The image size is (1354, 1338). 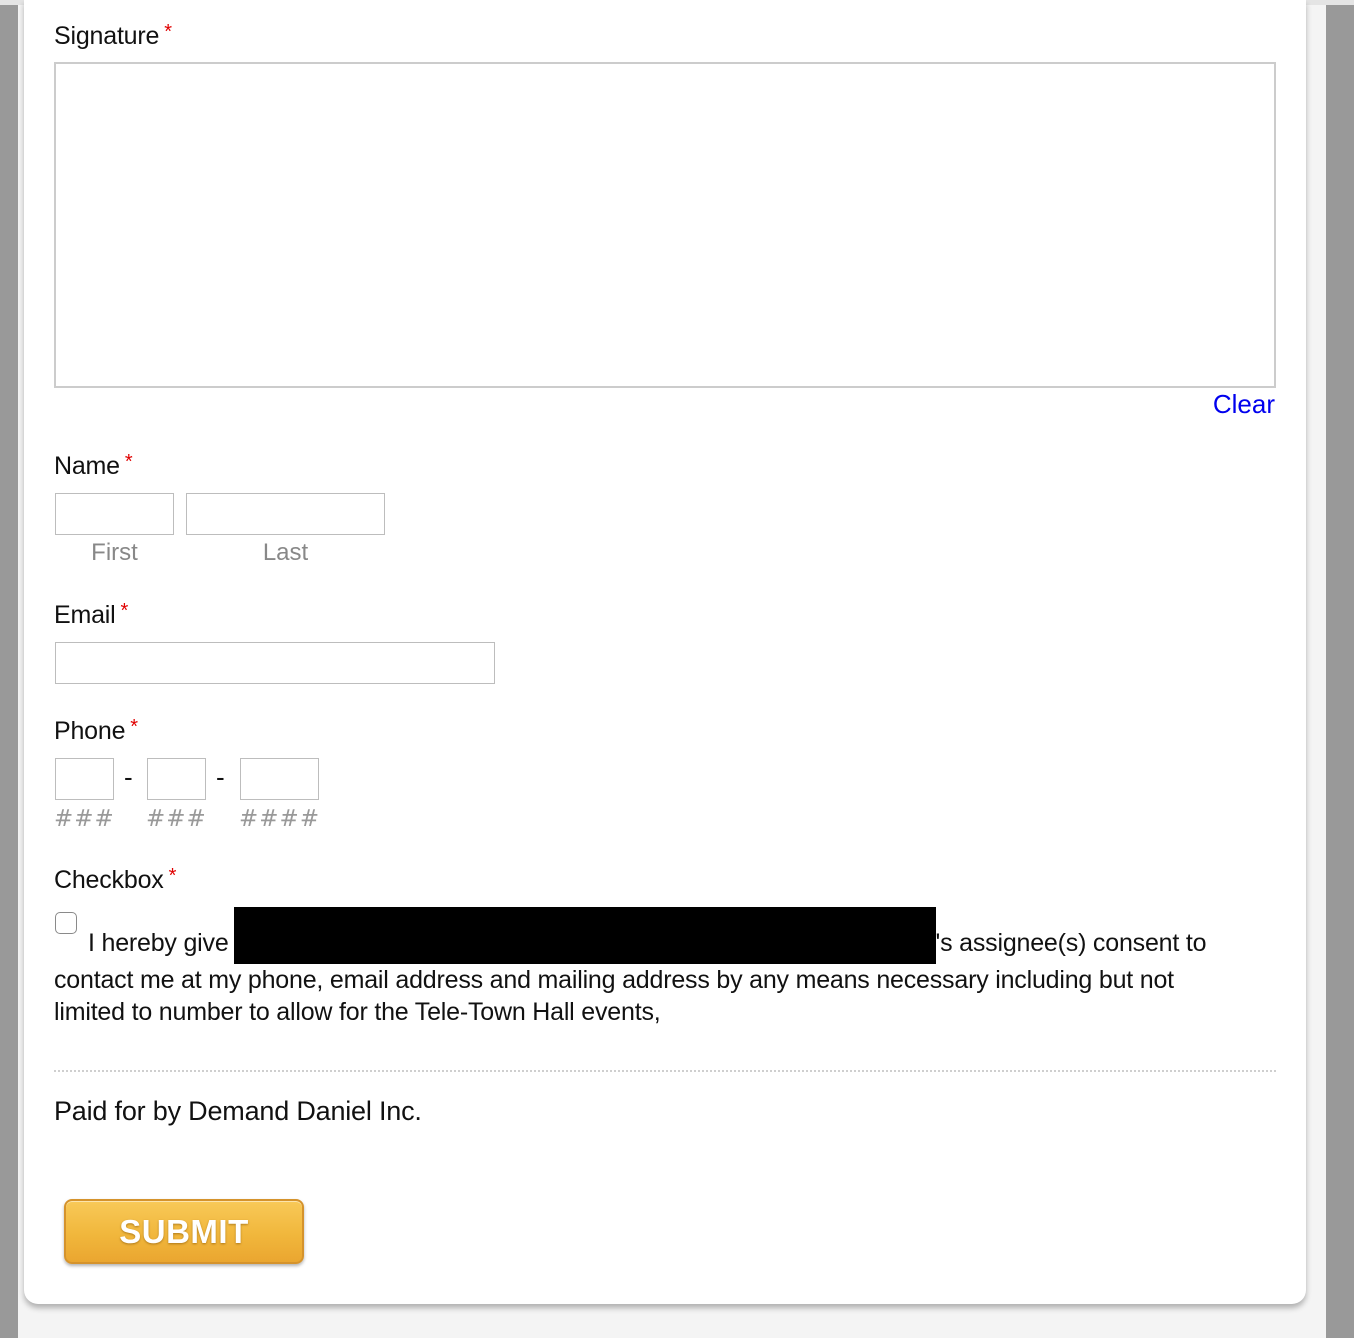 I want to click on first-name-input, so click(x=114, y=514).